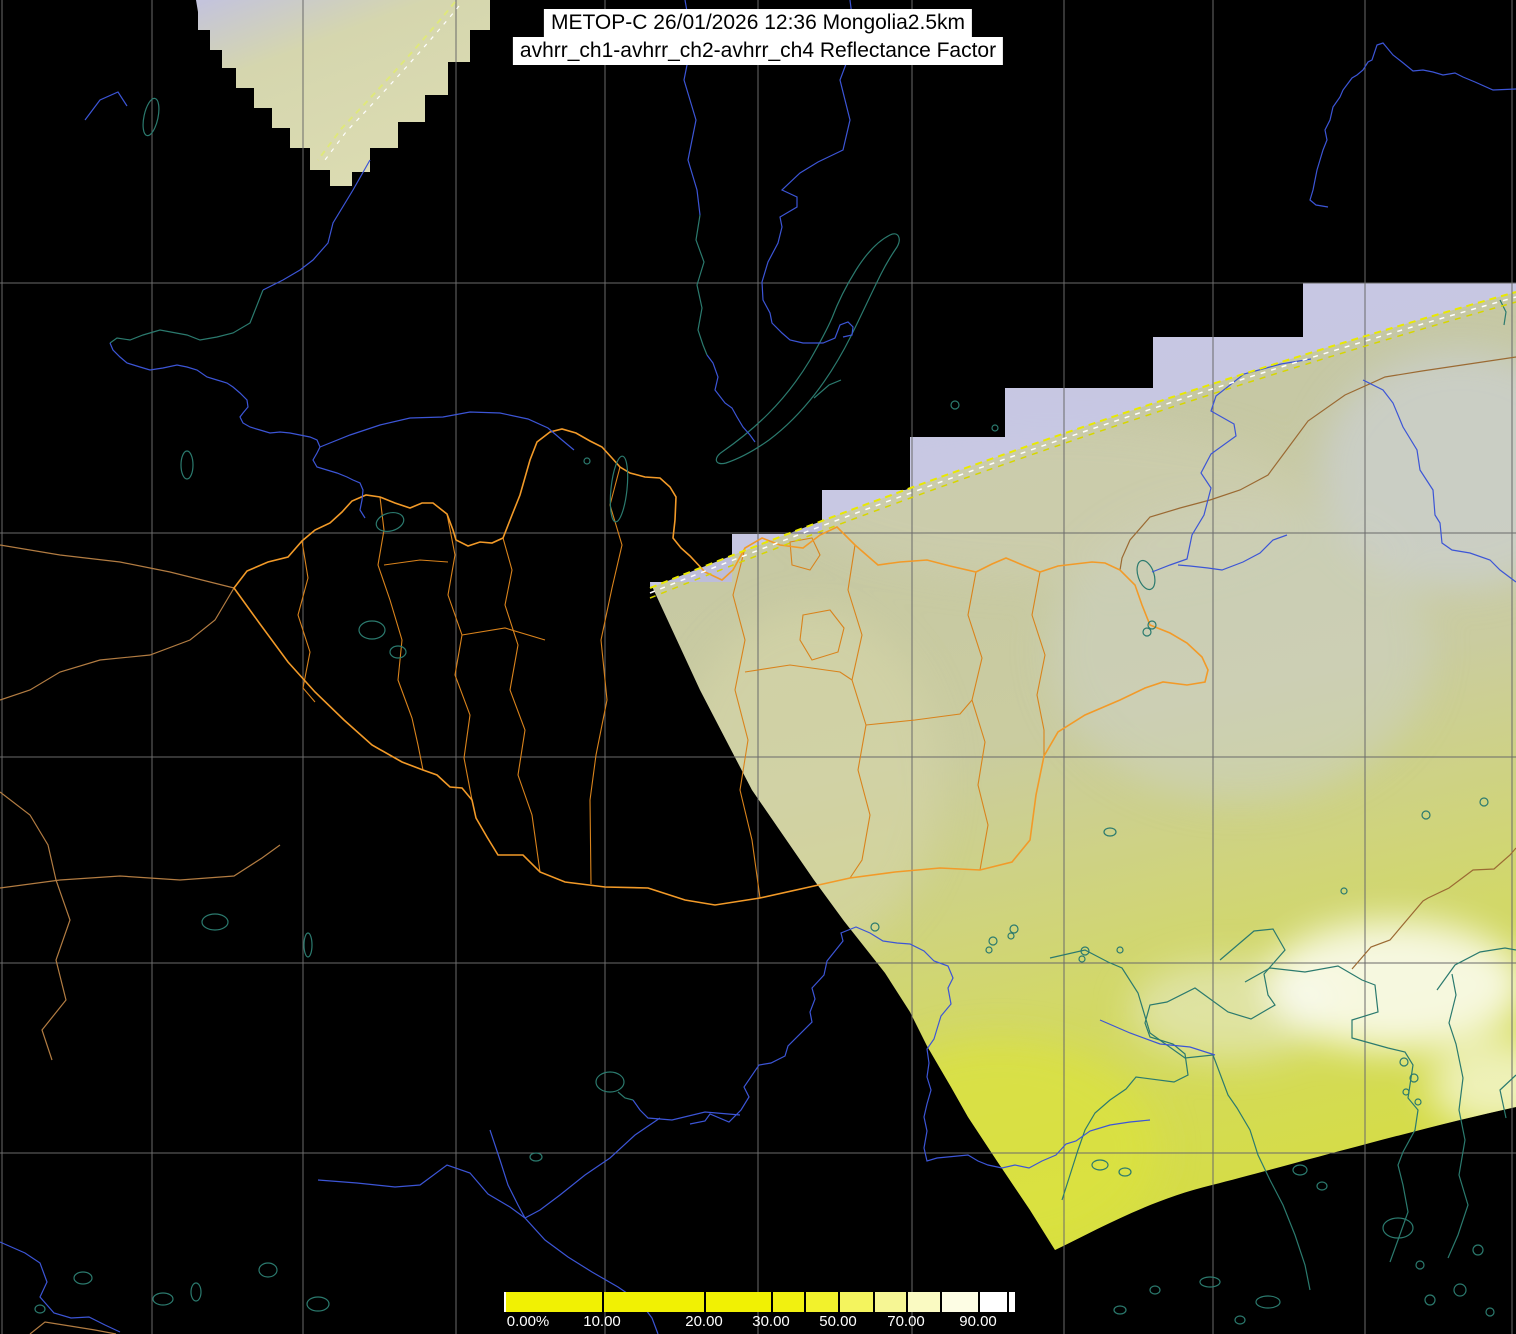 This screenshot has width=1516, height=1334. What do you see at coordinates (602, 1321) in the screenshot?
I see `colorbar-tick-label: 10.00` at bounding box center [602, 1321].